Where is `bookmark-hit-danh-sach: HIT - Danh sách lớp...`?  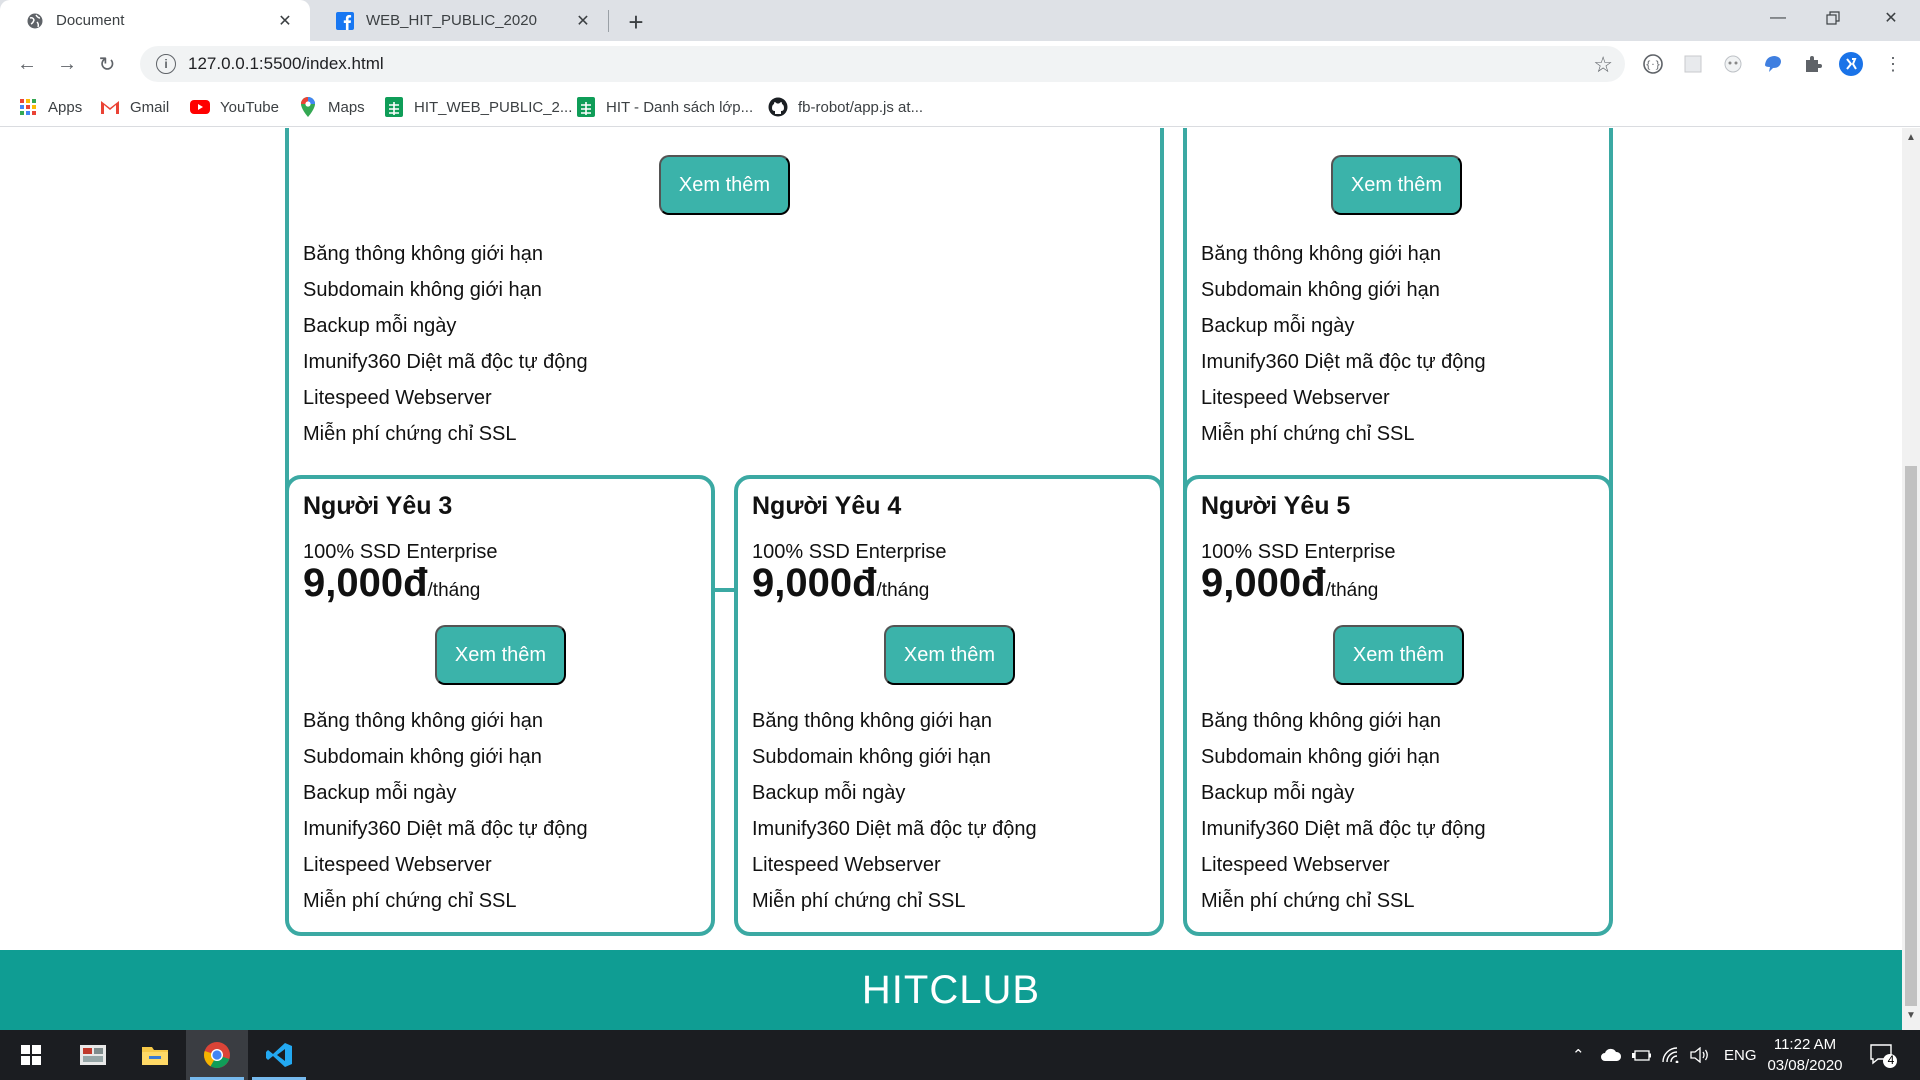
bookmark-hit-danh-sach: HIT - Danh sách lớp... is located at coordinates (664, 107).